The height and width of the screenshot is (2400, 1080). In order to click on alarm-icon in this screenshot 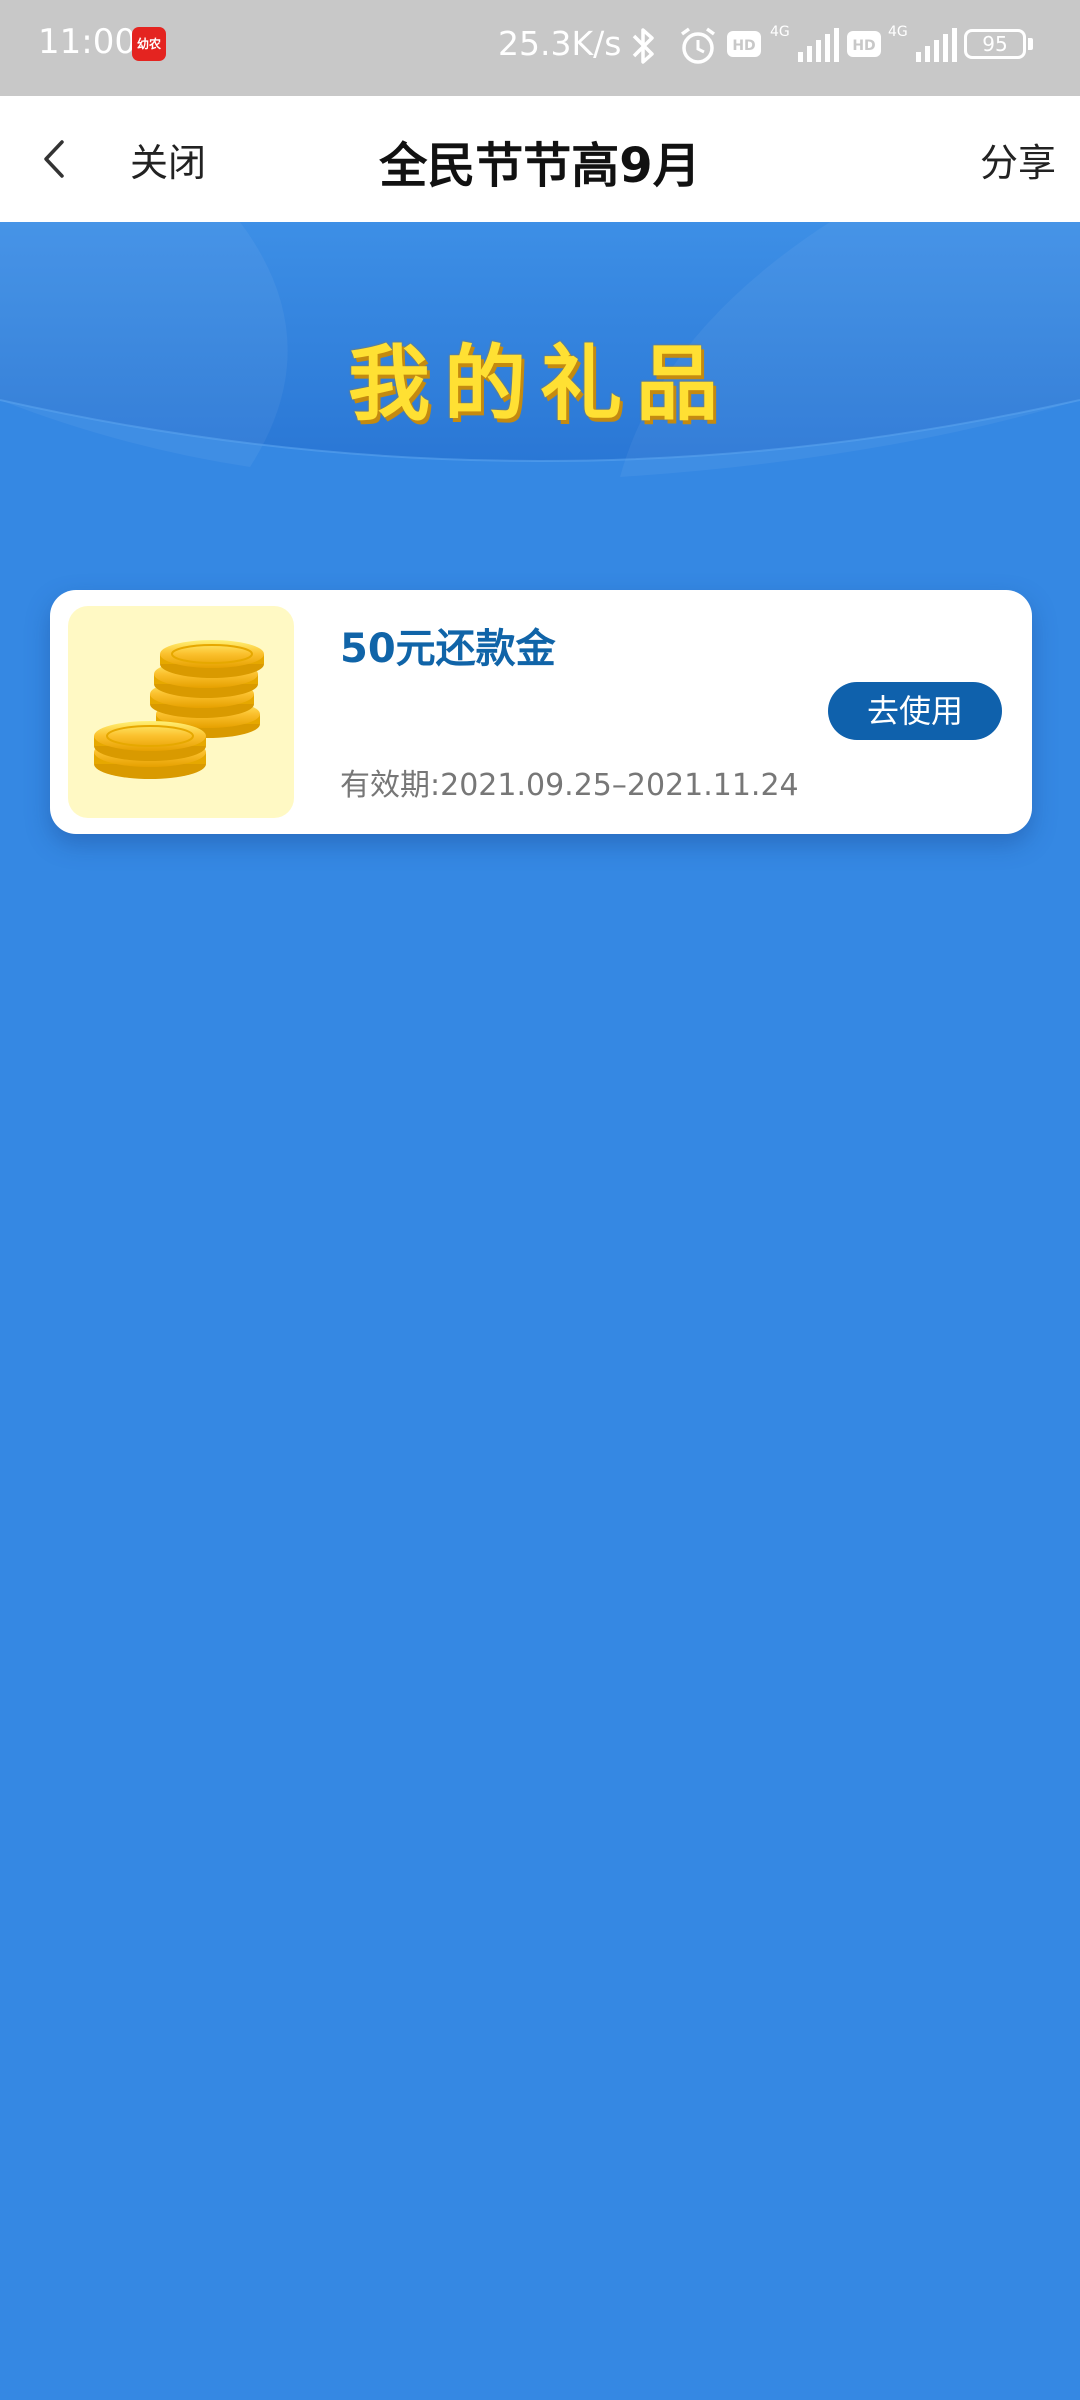, I will do `click(698, 45)`.